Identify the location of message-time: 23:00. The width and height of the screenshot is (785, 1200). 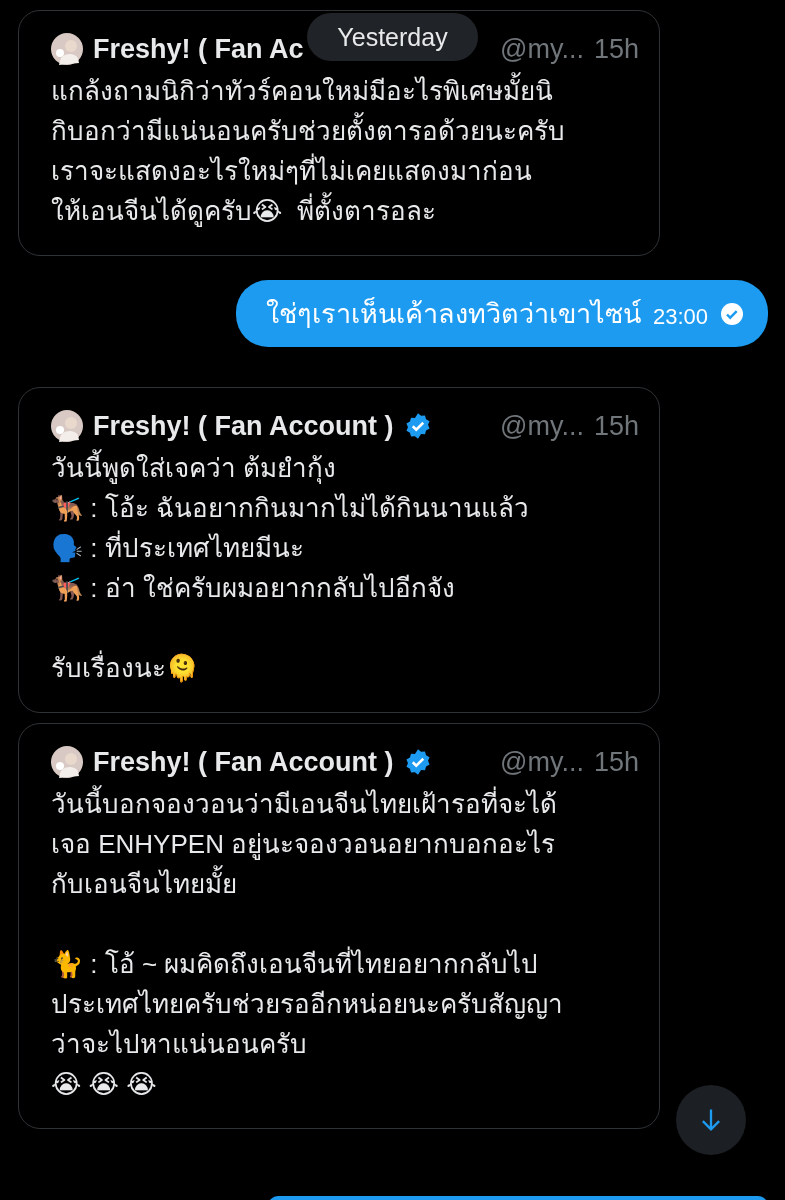
(680, 316).